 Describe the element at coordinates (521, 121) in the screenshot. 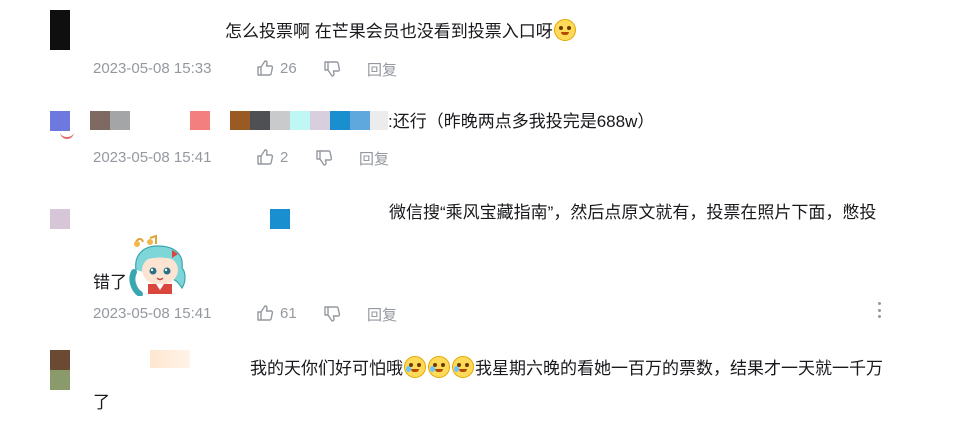

I see `comment-text: :还行（昨晚两点多我投完是688w）` at that location.